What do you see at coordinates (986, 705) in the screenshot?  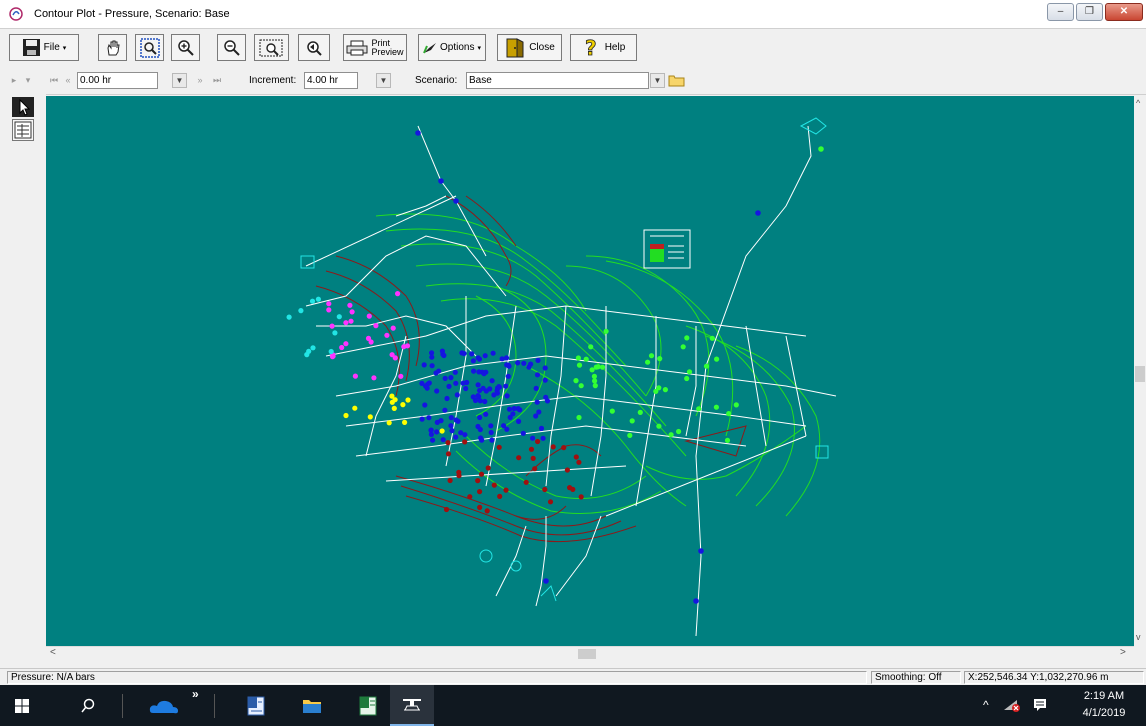 I see `tray-expand-icon: ^` at bounding box center [986, 705].